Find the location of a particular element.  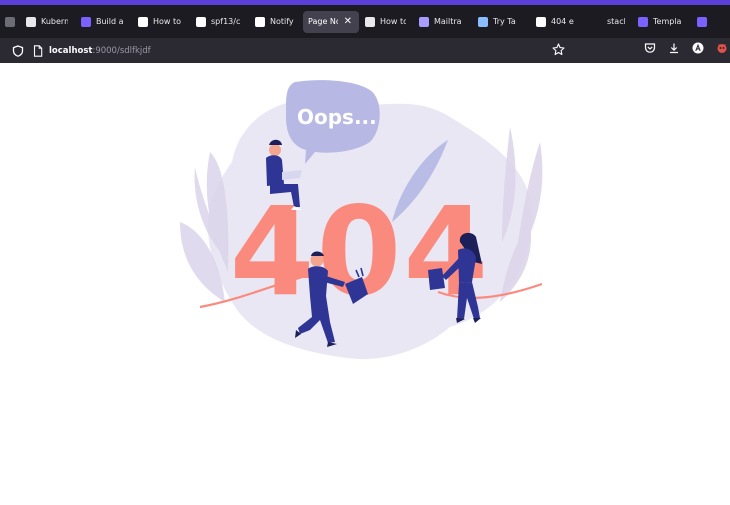

tab-label: Notify is located at coordinates (282, 21).